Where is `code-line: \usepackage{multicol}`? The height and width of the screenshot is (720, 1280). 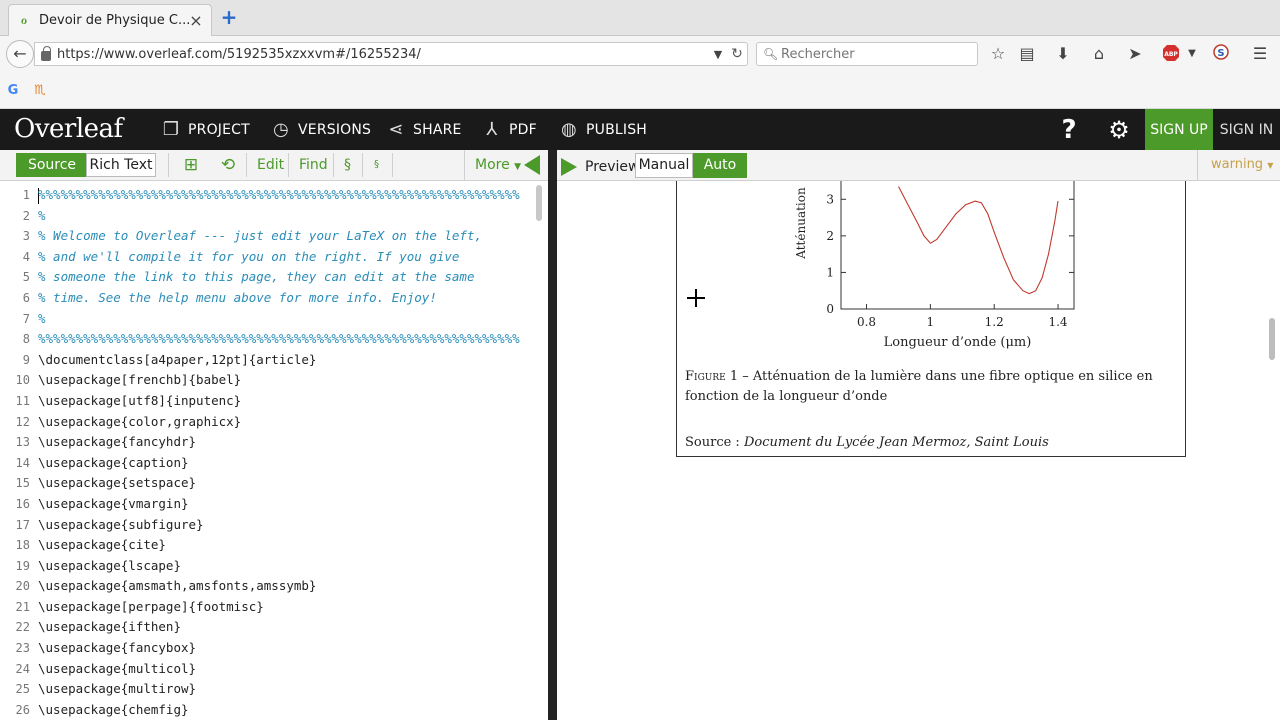
code-line: \usepackage{multicol} is located at coordinates (286, 669).